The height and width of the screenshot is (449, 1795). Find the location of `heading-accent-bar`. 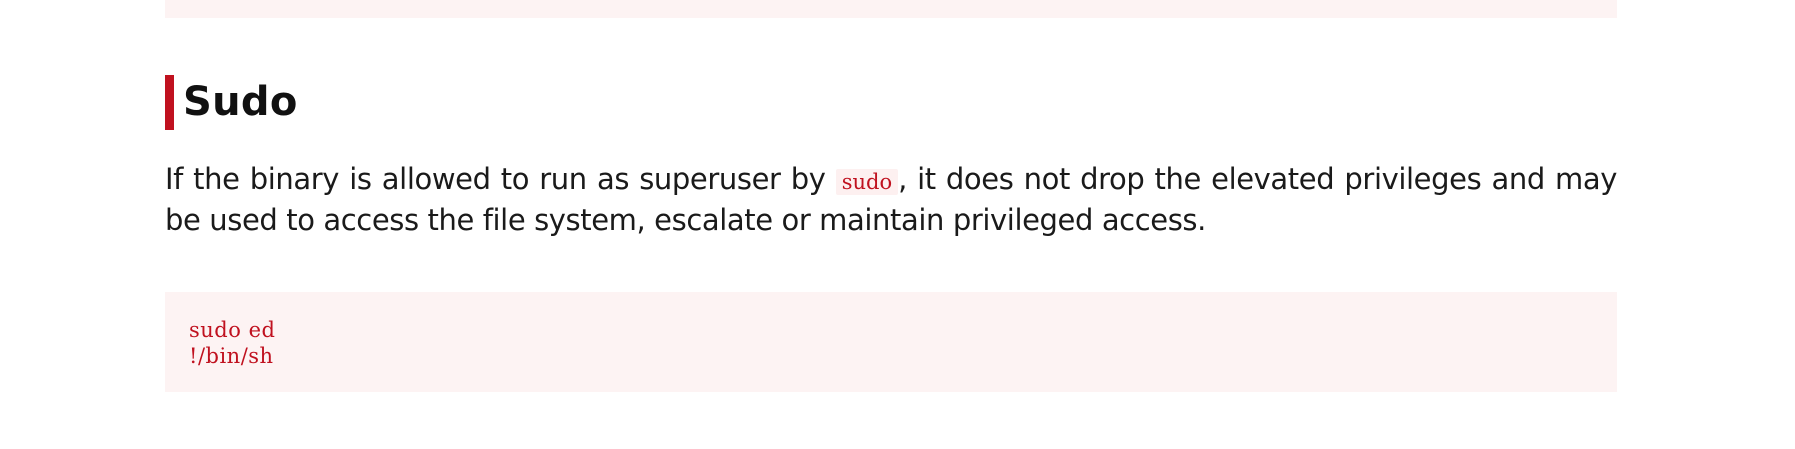

heading-accent-bar is located at coordinates (169, 102).